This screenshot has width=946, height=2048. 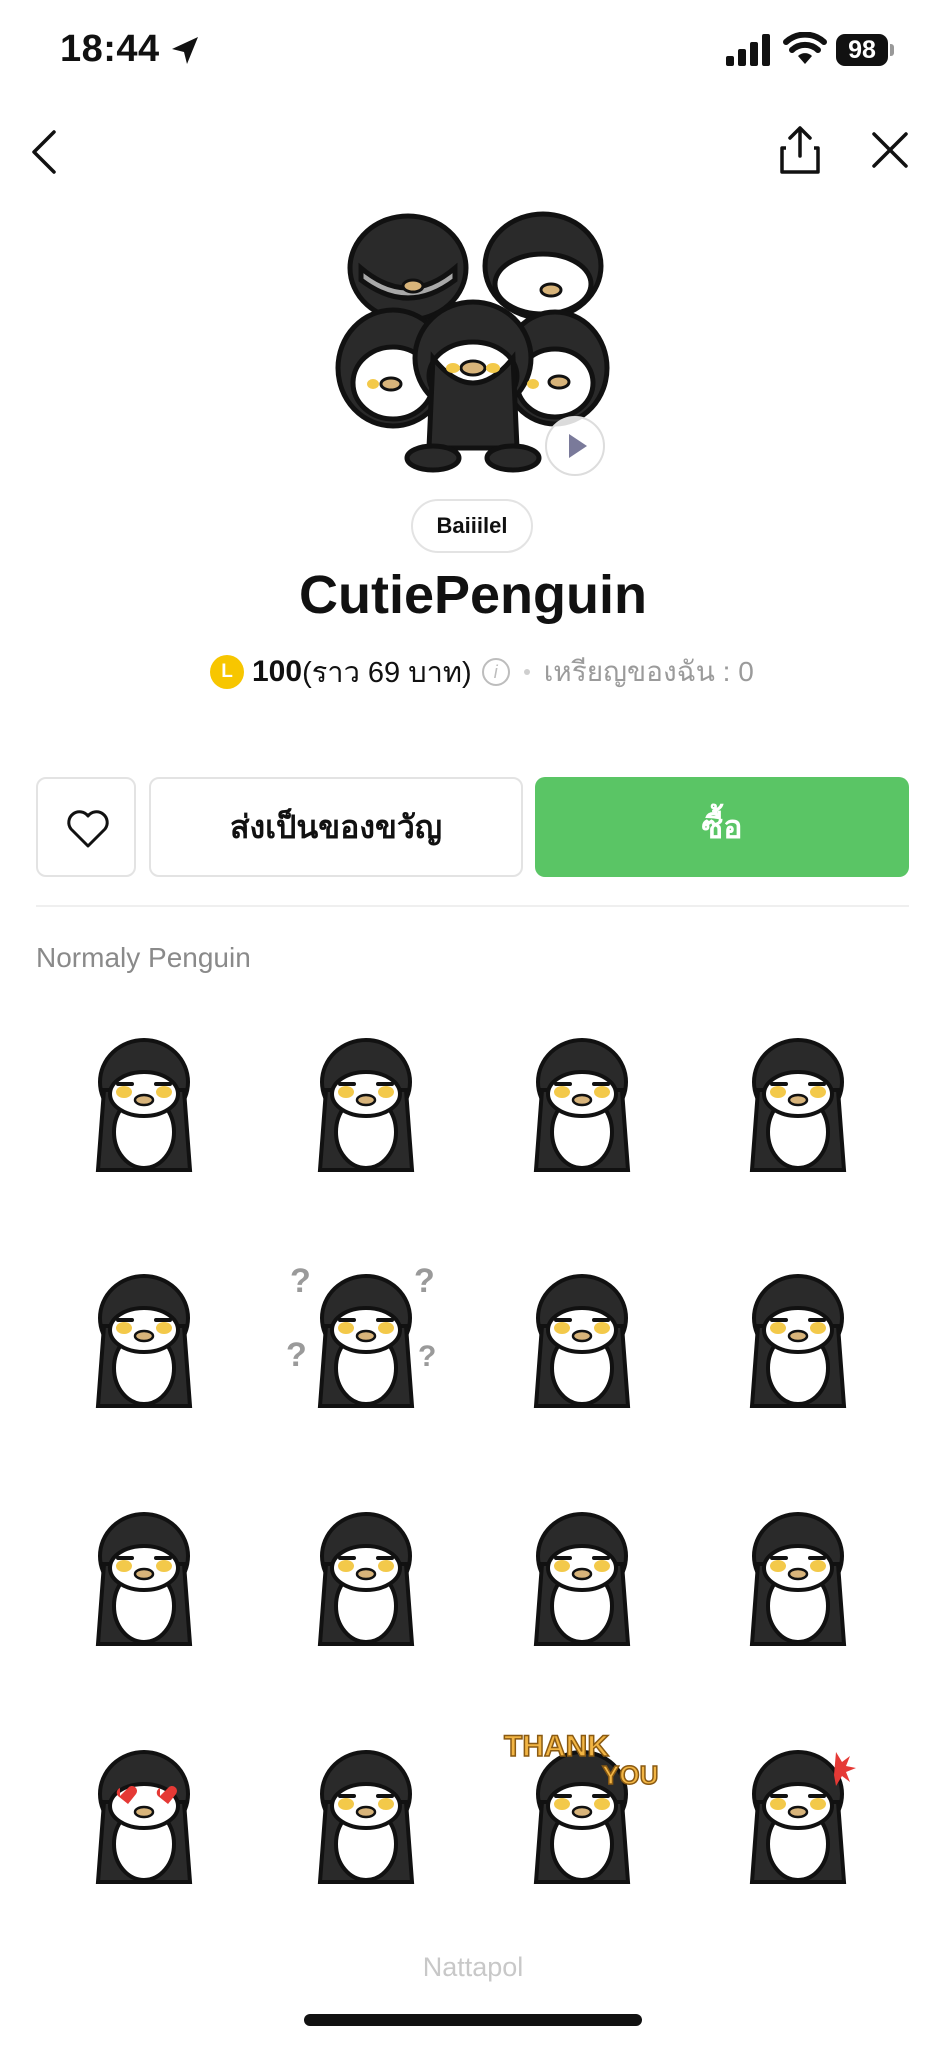 What do you see at coordinates (473, 2020) in the screenshot?
I see `home-indicator` at bounding box center [473, 2020].